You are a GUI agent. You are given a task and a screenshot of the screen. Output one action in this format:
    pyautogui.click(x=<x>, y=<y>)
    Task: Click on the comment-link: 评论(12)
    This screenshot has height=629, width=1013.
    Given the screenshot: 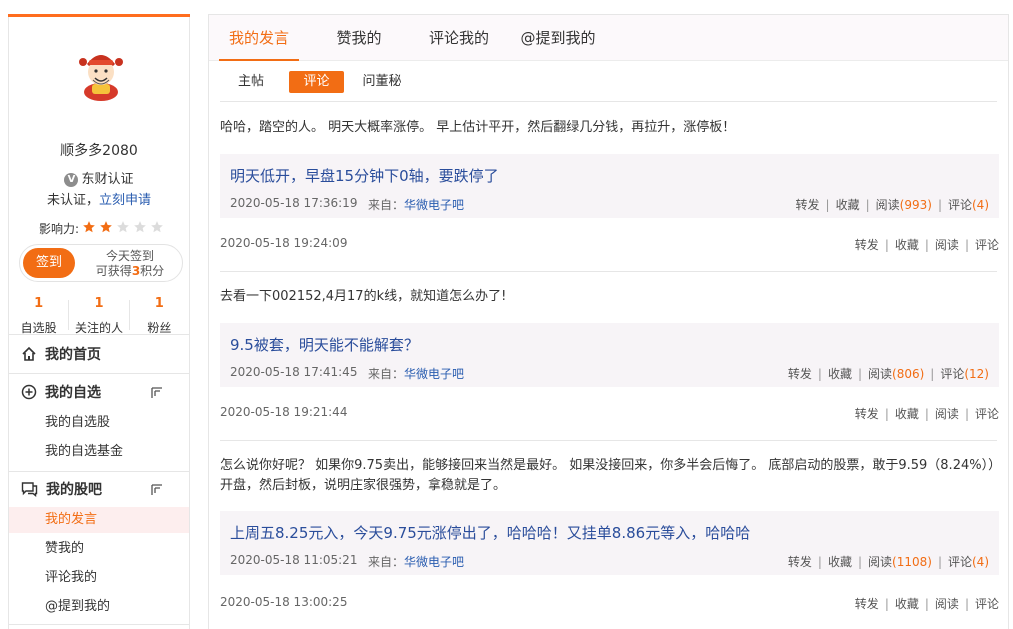 What is the action you would take?
    pyautogui.click(x=964, y=374)
    